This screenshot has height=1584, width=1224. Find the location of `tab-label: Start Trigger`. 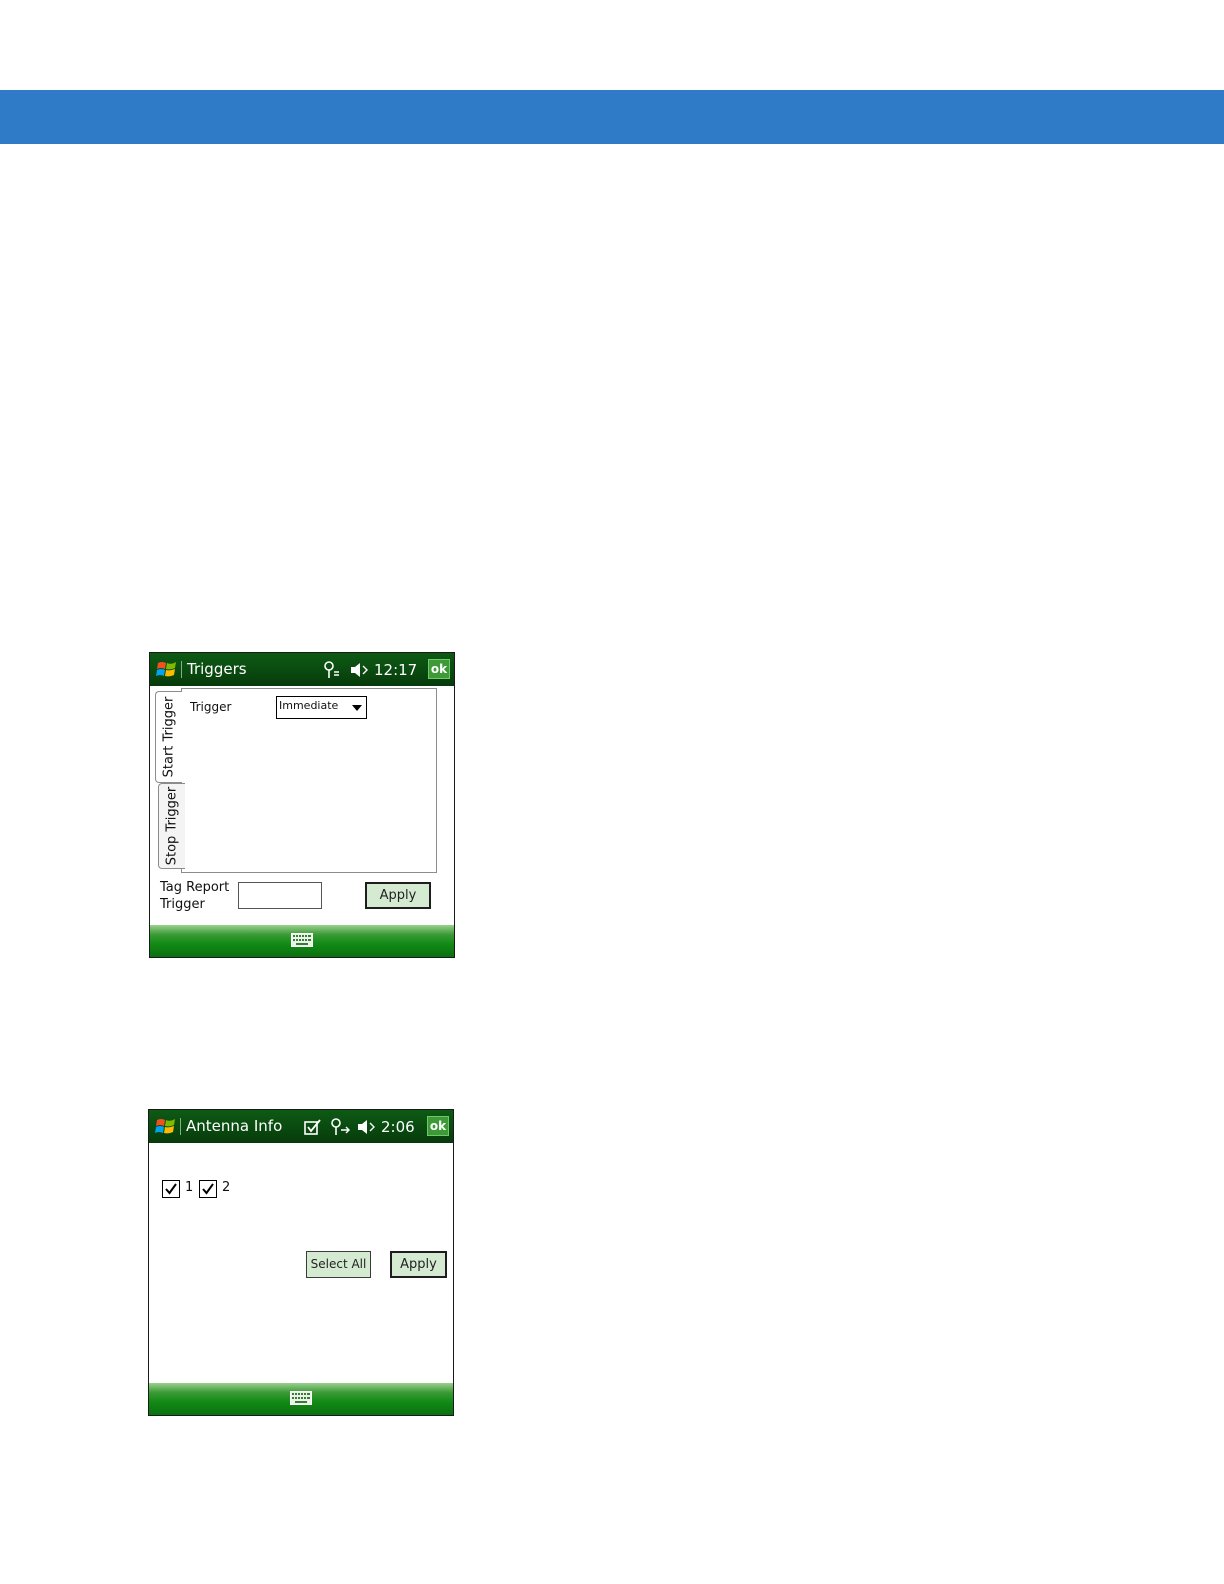

tab-label: Start Trigger is located at coordinates (169, 737).